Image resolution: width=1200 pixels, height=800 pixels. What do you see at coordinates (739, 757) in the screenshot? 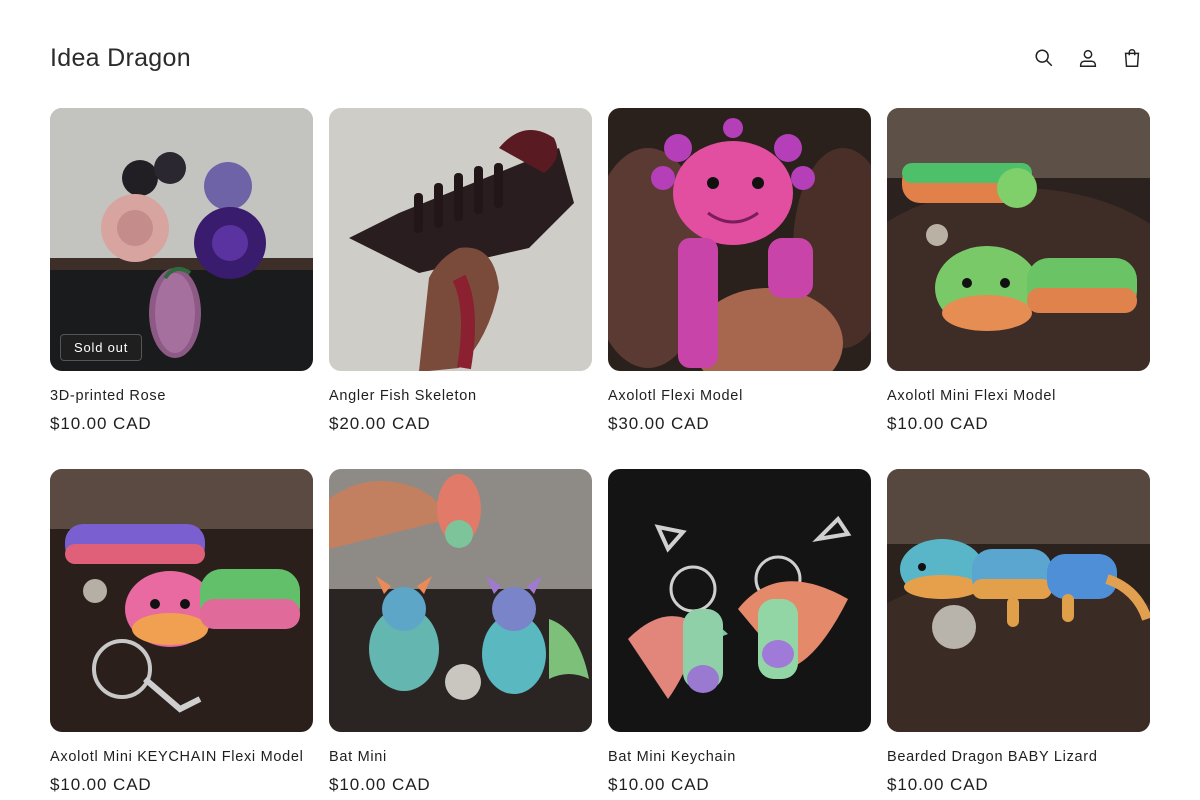
I see `product-title: Bat Mini Keychain` at bounding box center [739, 757].